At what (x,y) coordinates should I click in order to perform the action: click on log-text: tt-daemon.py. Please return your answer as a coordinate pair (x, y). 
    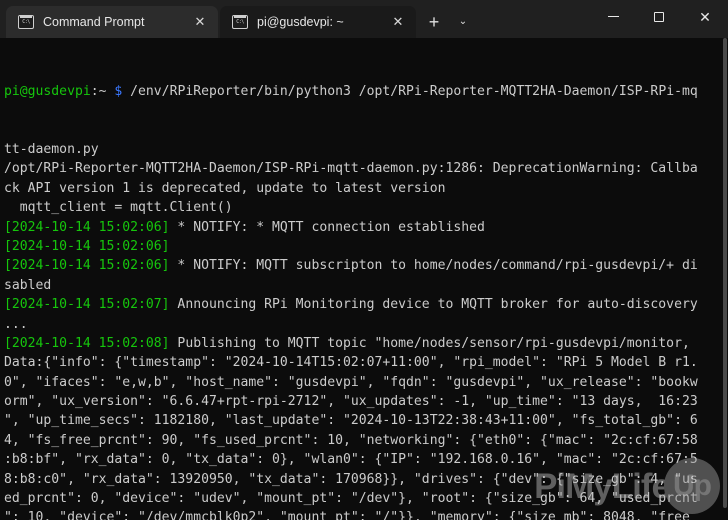
    Looking at the image, I should click on (51, 150).